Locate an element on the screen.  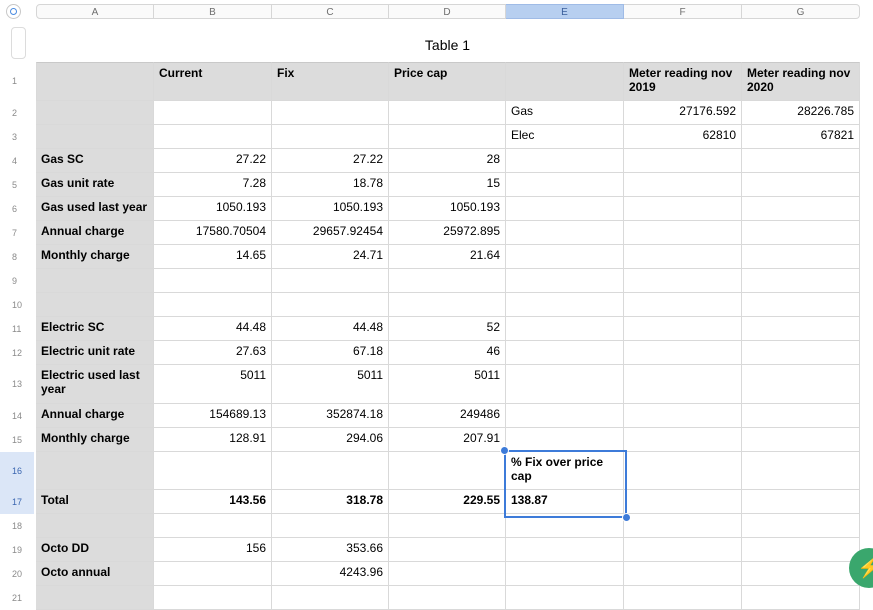
cell-a13: Electric used last year is located at coordinates (95, 384).